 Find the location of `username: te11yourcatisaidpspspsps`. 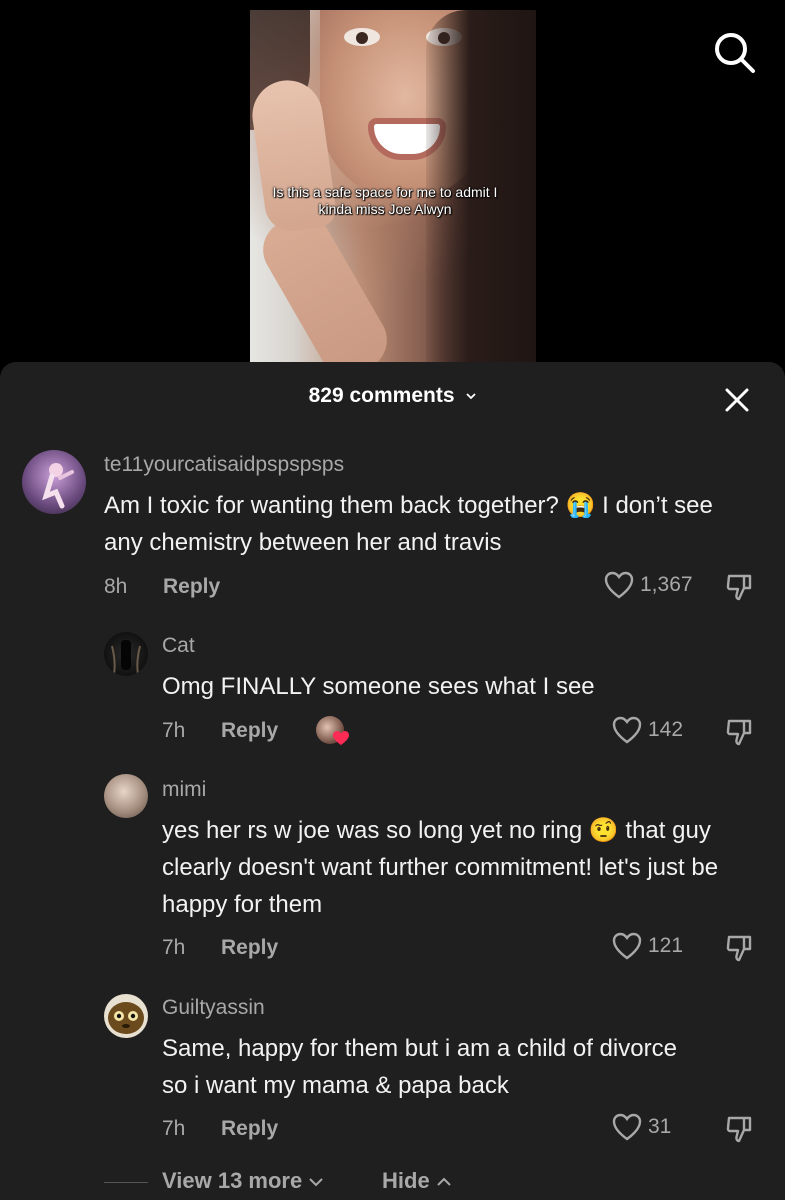

username: te11yourcatisaidpspspsps is located at coordinates (224, 465).